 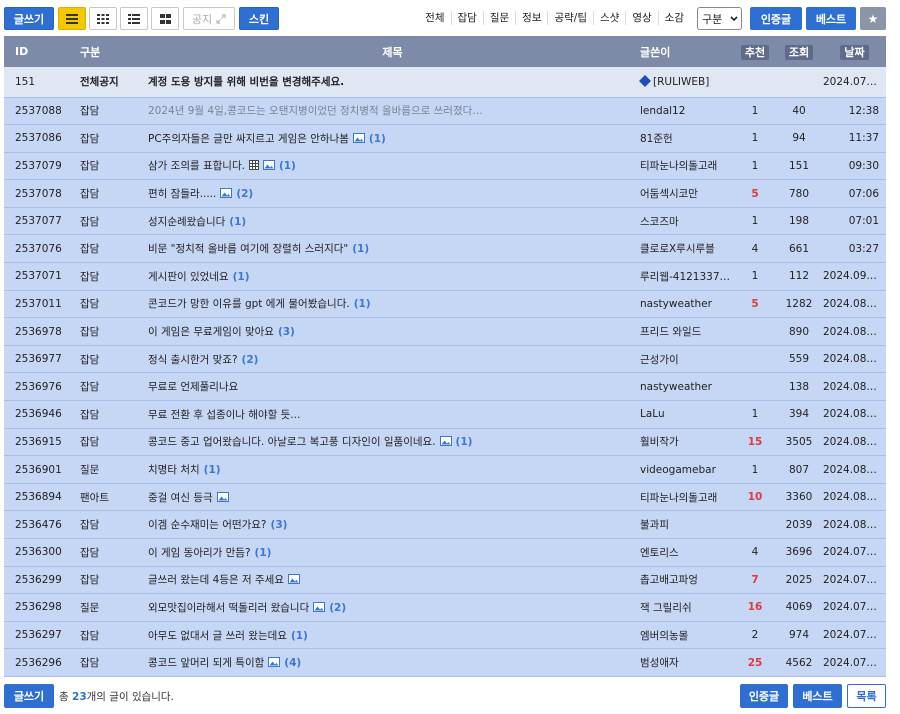 What do you see at coordinates (209, 18) in the screenshot?
I see `notice-toggle-button: 공지` at bounding box center [209, 18].